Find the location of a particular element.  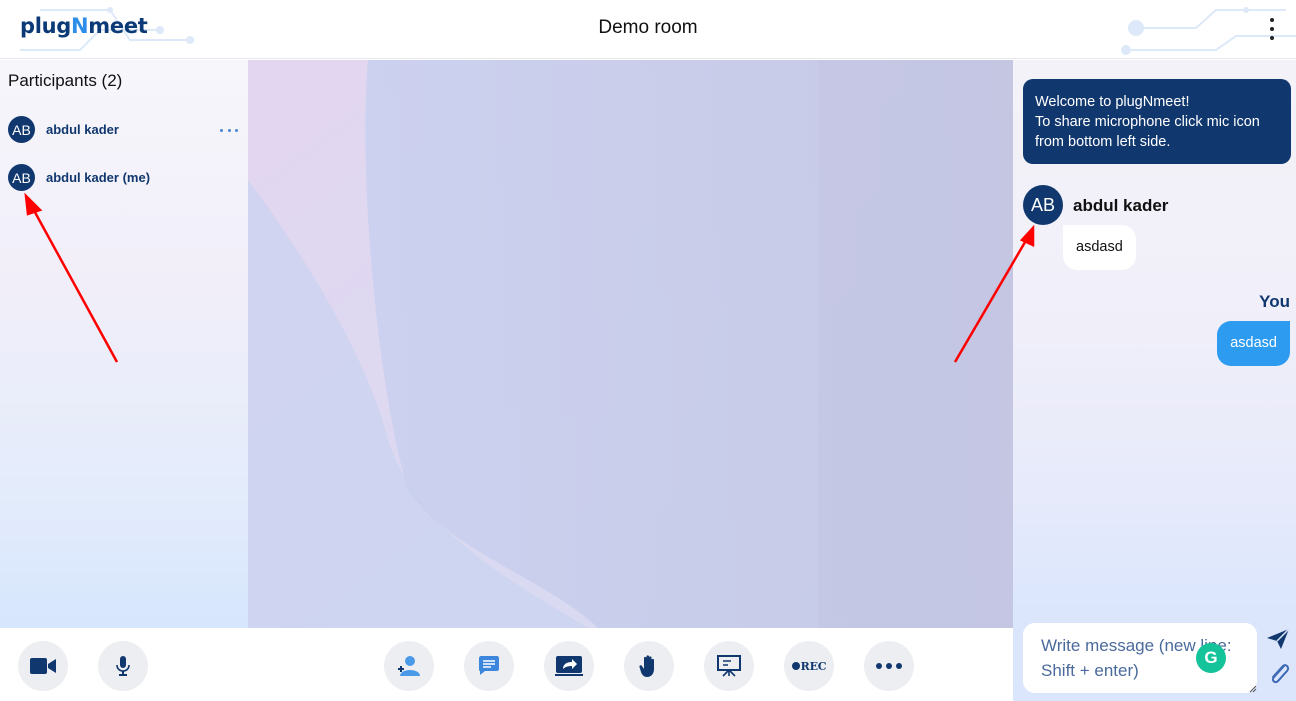

screen-share-button is located at coordinates (569, 666).